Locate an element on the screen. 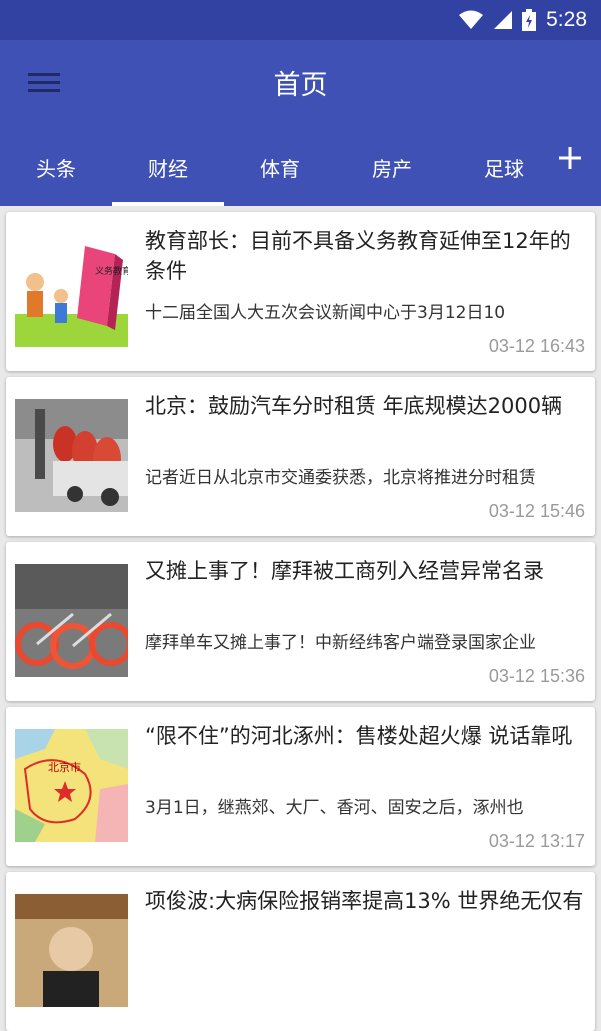 The height and width of the screenshot is (1031, 601). tab-sports: 体育 is located at coordinates (280, 167).